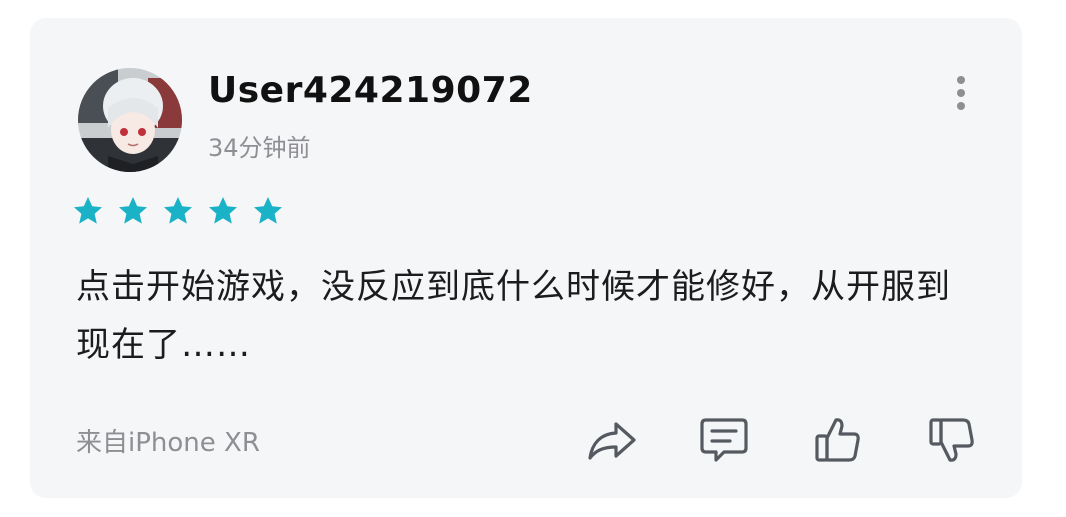 The image size is (1066, 517). I want to click on thumbs-up-icon, so click(837, 440).